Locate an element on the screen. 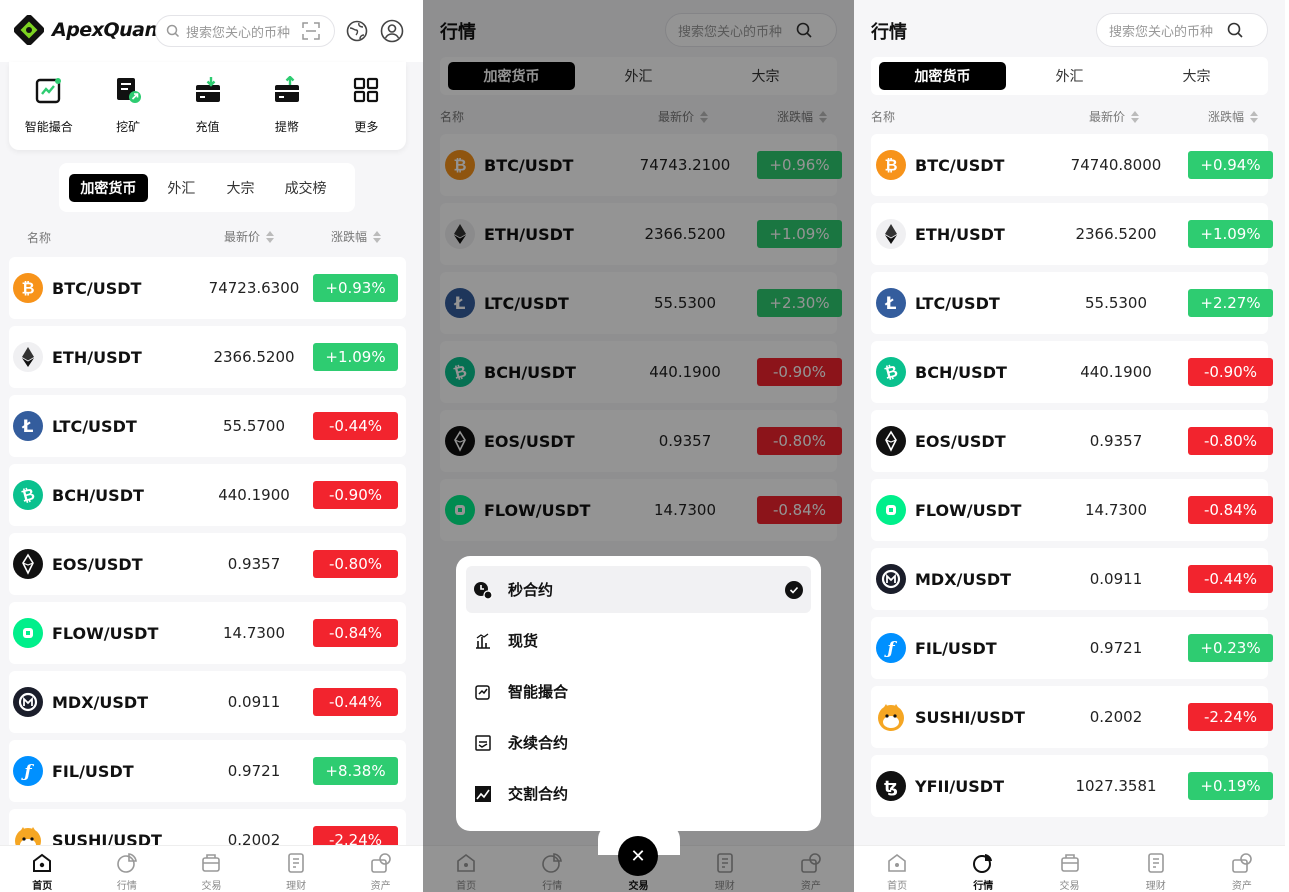  pair-name: BCH/USDT is located at coordinates (98, 495).